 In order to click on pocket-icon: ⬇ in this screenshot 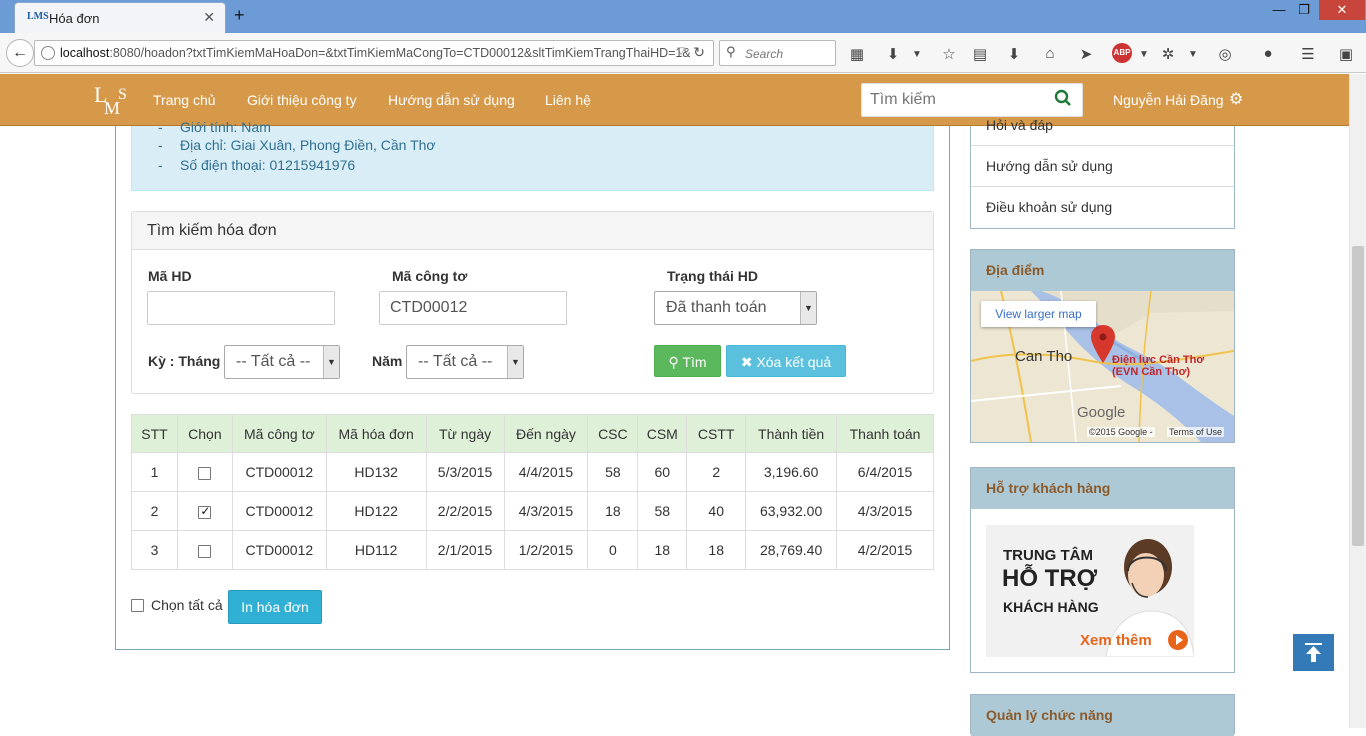, I will do `click(893, 54)`.